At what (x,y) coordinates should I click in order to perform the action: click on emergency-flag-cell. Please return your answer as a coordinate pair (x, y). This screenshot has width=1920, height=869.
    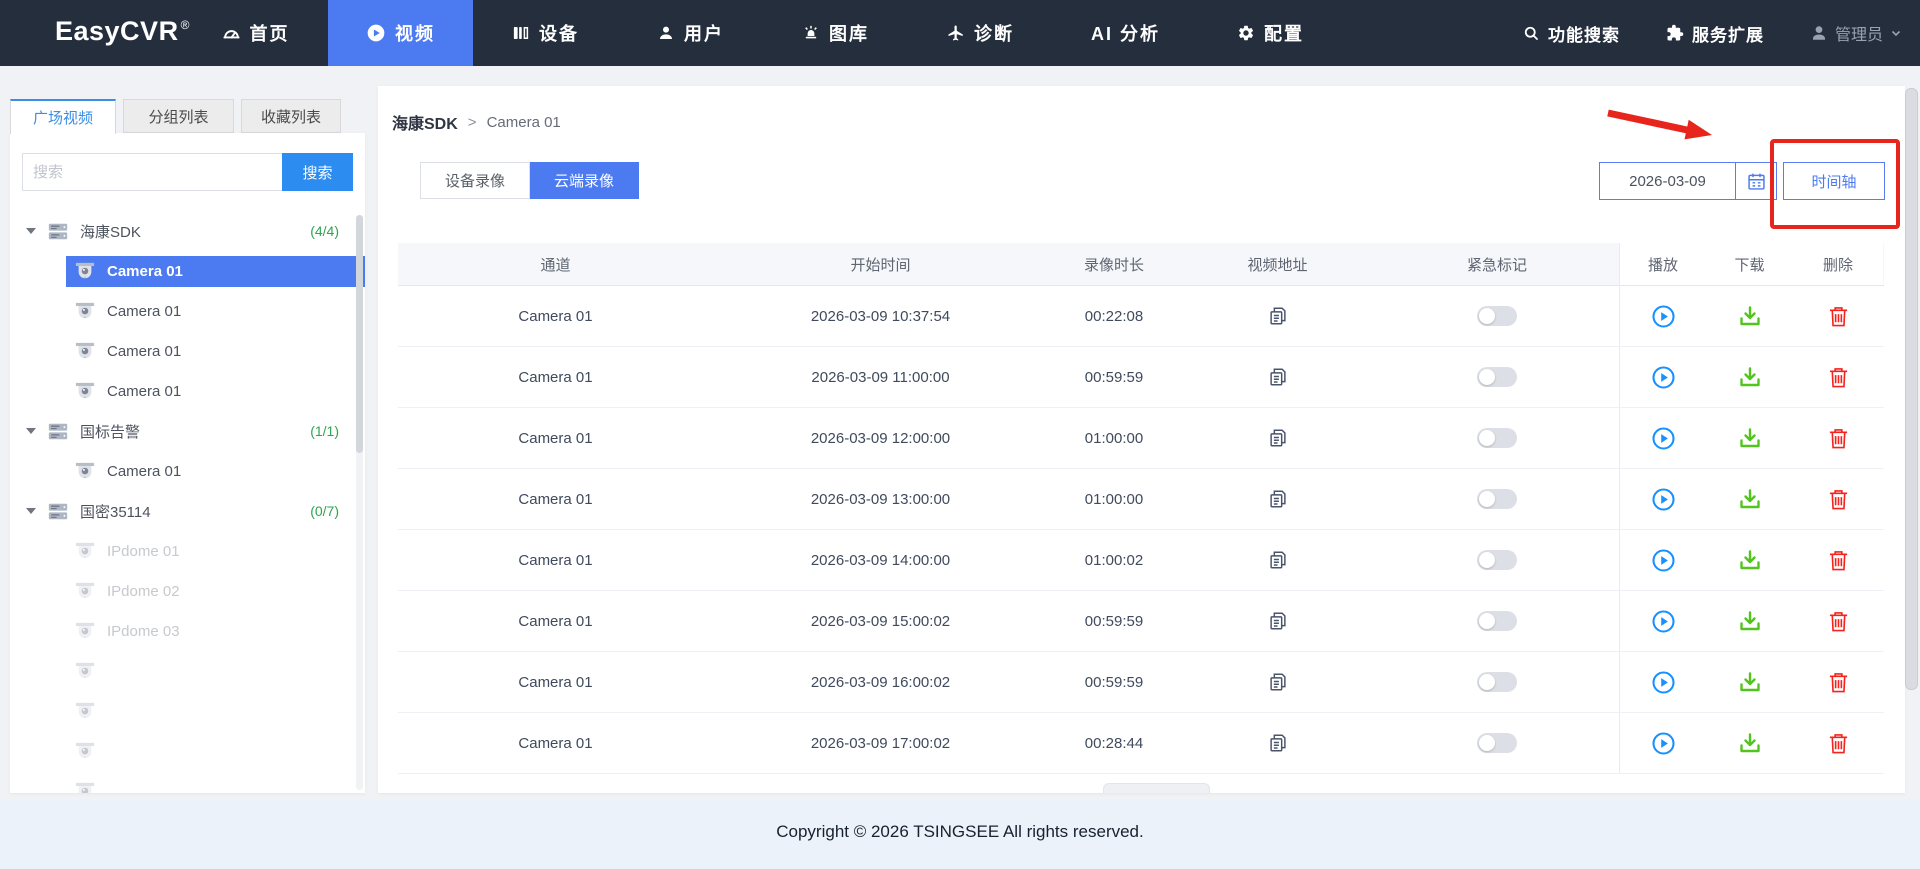
    Looking at the image, I should click on (1497, 316).